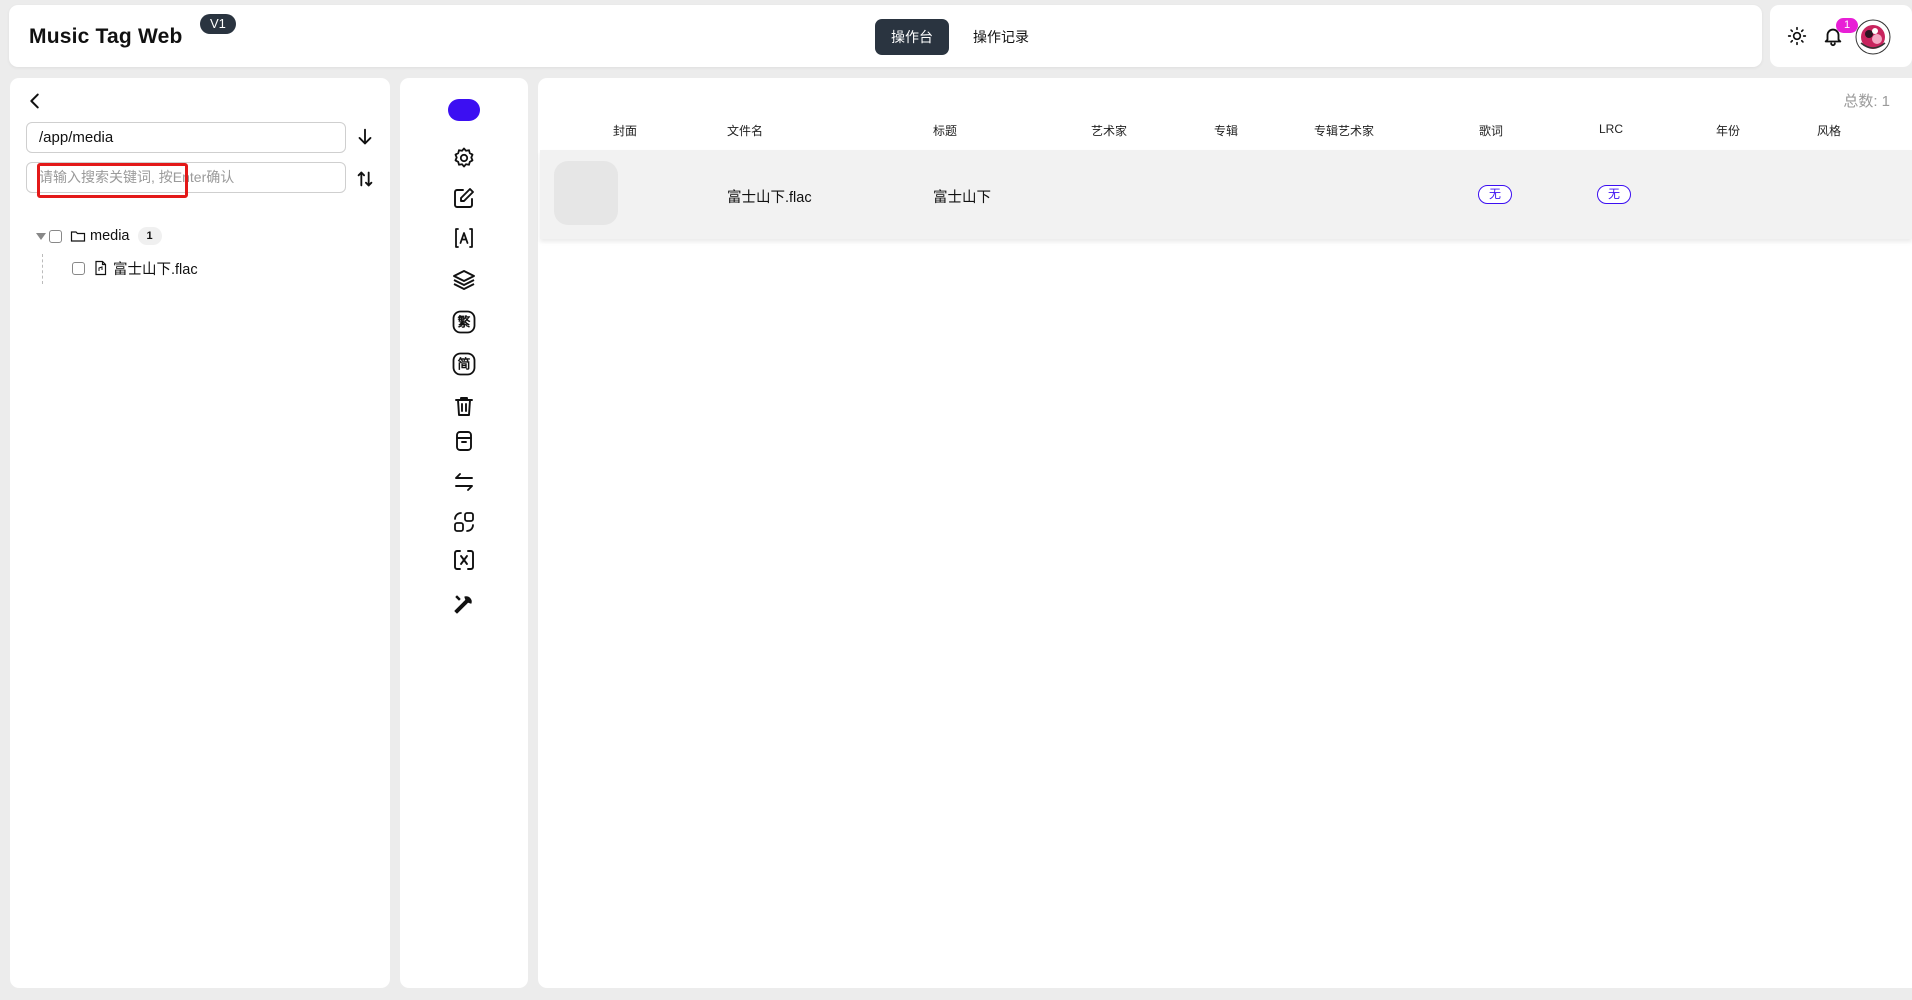  Describe the element at coordinates (1841, 36) in the screenshot. I see `top-right-actions: 1` at that location.